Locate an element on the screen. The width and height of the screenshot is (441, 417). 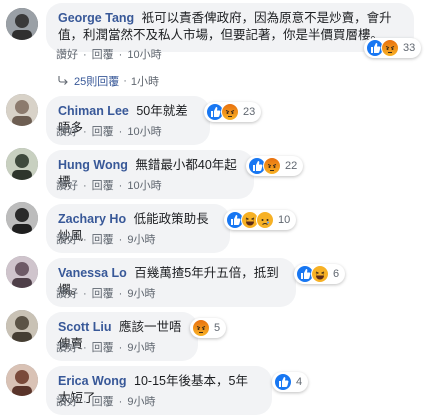
reply-arrow-icon is located at coordinates (63, 81).